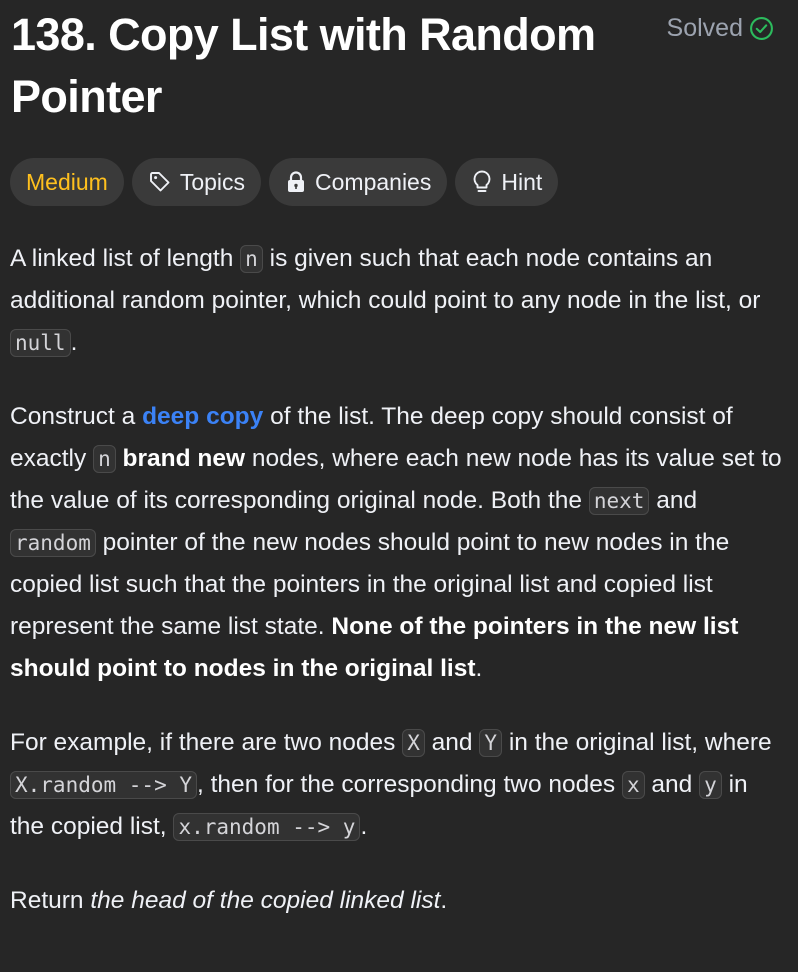 Image resolution: width=798 pixels, height=972 pixels. What do you see at coordinates (212, 181) in the screenshot?
I see `topics-label: Topics` at bounding box center [212, 181].